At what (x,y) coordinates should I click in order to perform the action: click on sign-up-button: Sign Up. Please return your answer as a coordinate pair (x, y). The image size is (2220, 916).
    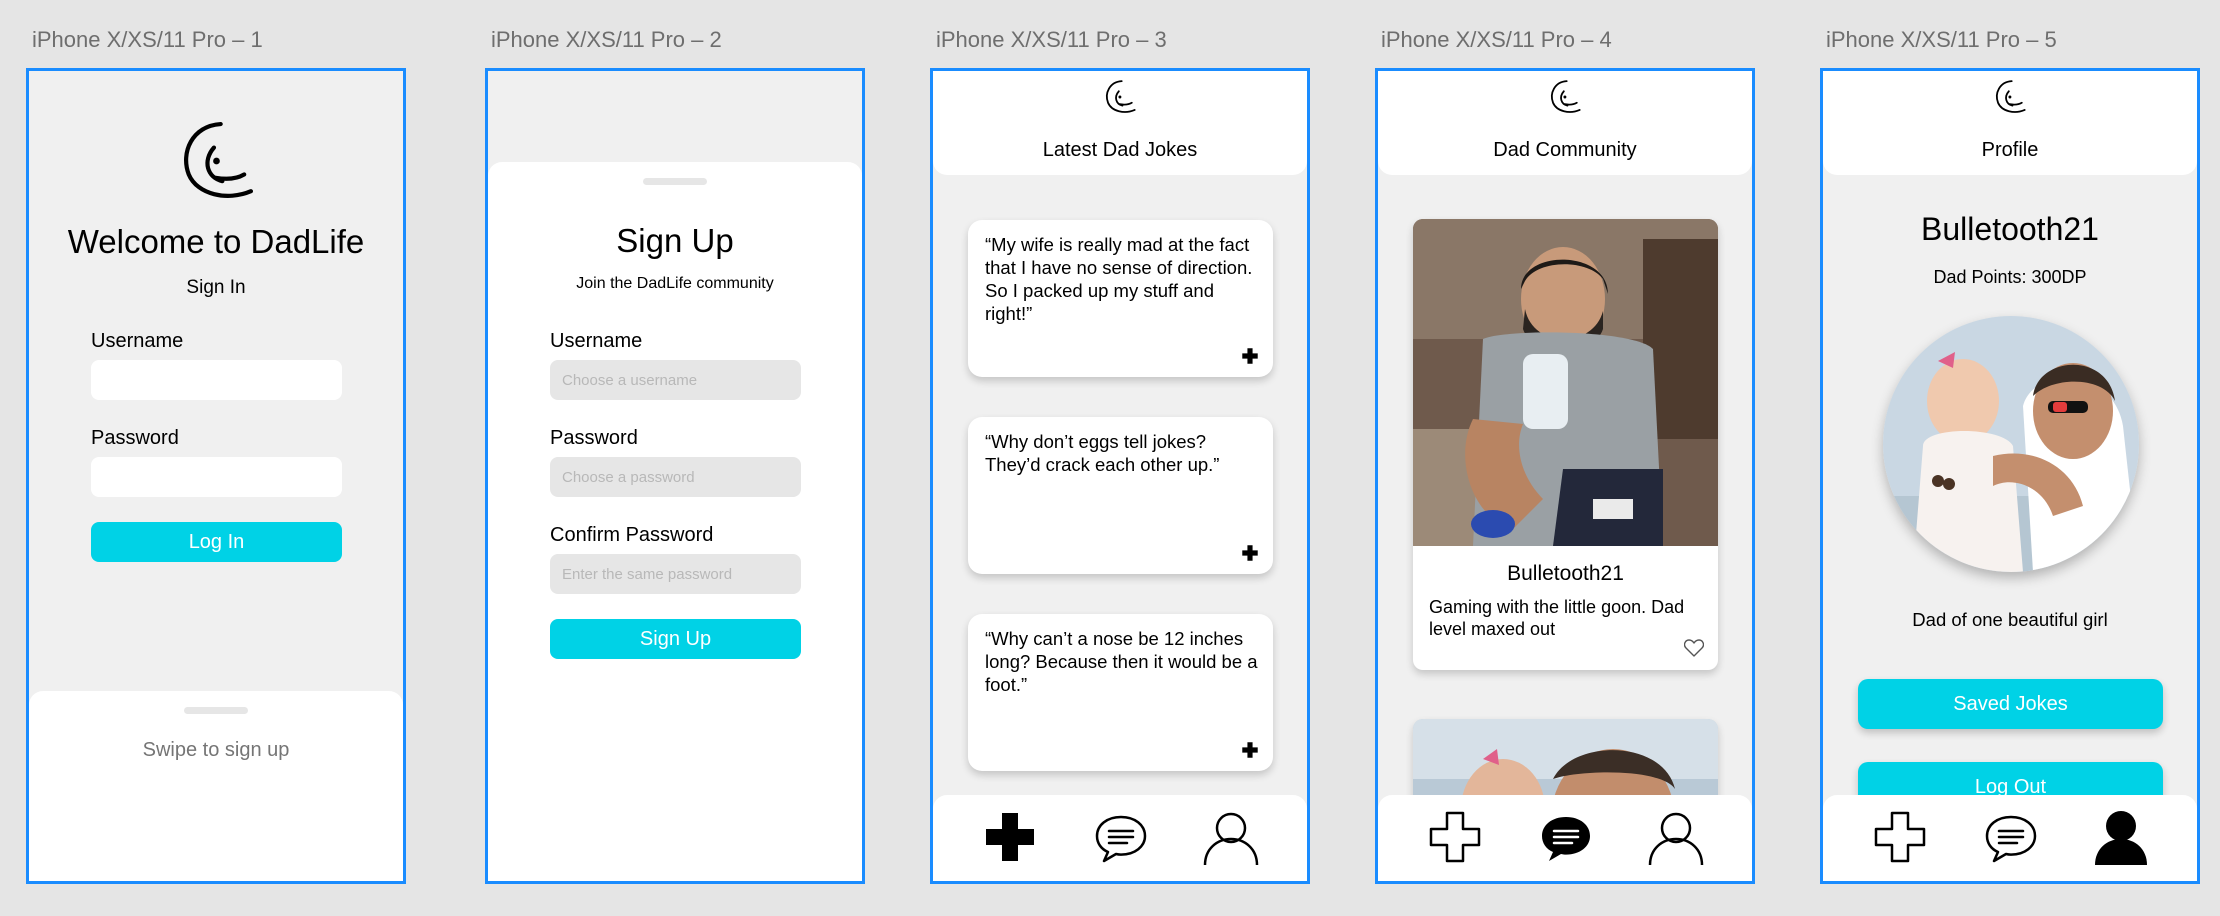
    Looking at the image, I should click on (675, 639).